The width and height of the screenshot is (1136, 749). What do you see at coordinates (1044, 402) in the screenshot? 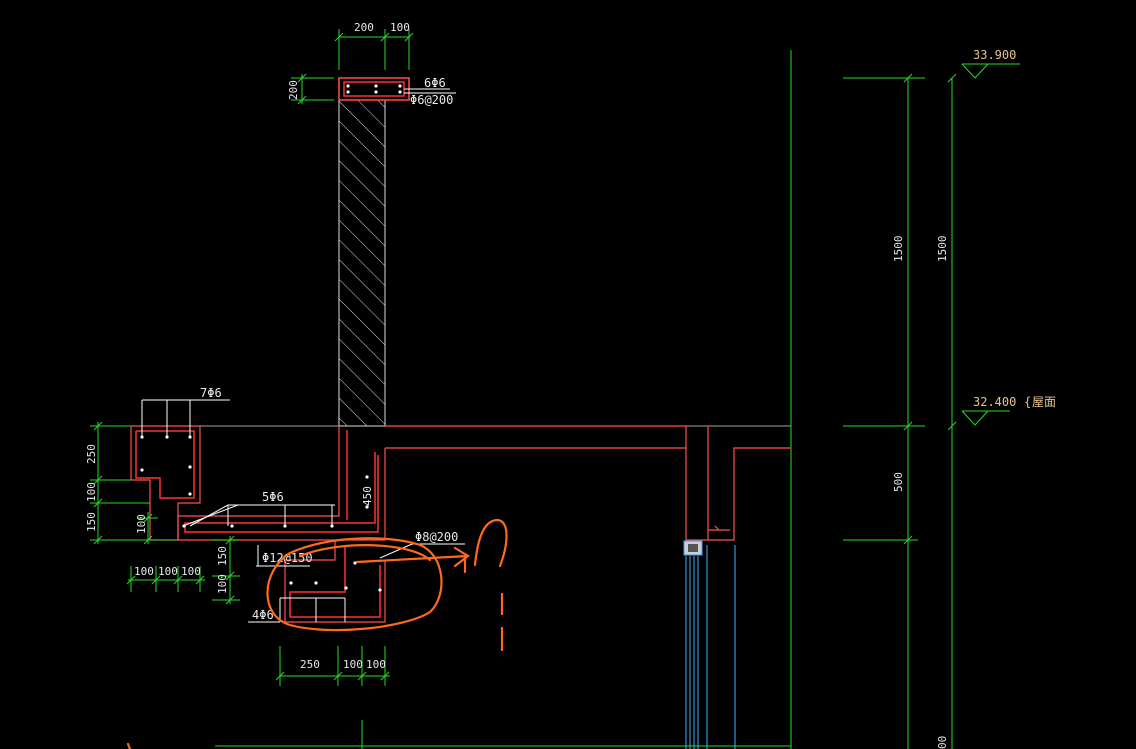
I see `roof-surface-label: 屋面` at bounding box center [1044, 402].